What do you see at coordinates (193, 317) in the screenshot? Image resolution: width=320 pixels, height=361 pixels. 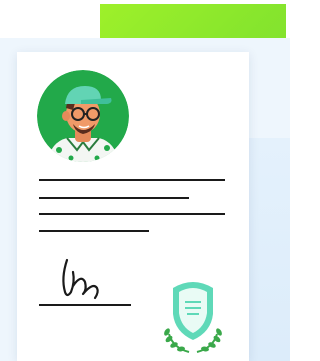 I see `badge-seal-icon` at bounding box center [193, 317].